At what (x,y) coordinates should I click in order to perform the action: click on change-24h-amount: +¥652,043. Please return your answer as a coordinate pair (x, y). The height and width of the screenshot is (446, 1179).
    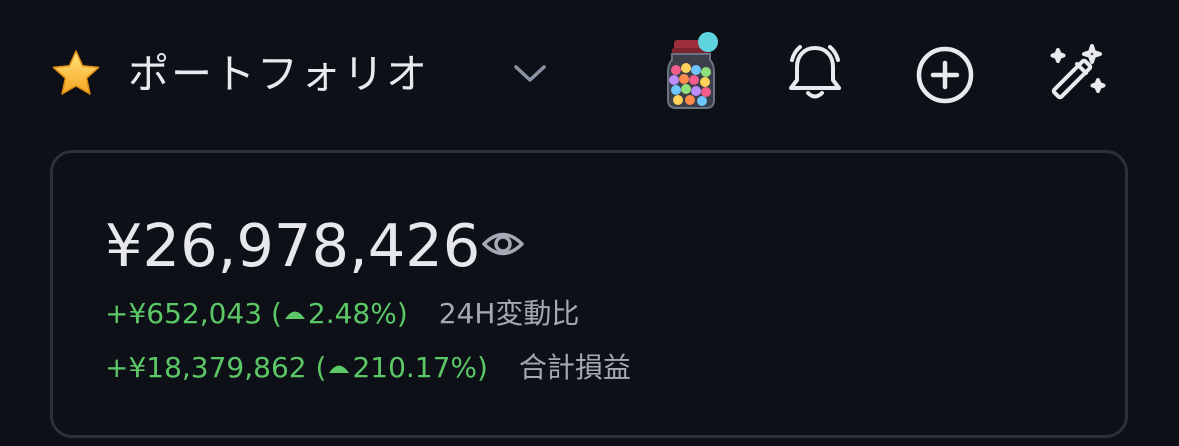
    Looking at the image, I should click on (184, 313).